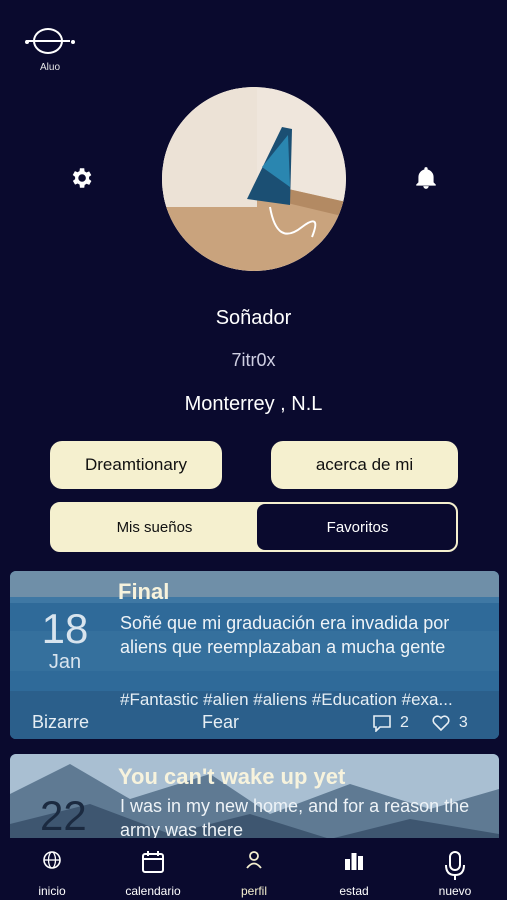 The width and height of the screenshot is (507, 900). What do you see at coordinates (354, 861) in the screenshot?
I see `bar-chart-icon` at bounding box center [354, 861].